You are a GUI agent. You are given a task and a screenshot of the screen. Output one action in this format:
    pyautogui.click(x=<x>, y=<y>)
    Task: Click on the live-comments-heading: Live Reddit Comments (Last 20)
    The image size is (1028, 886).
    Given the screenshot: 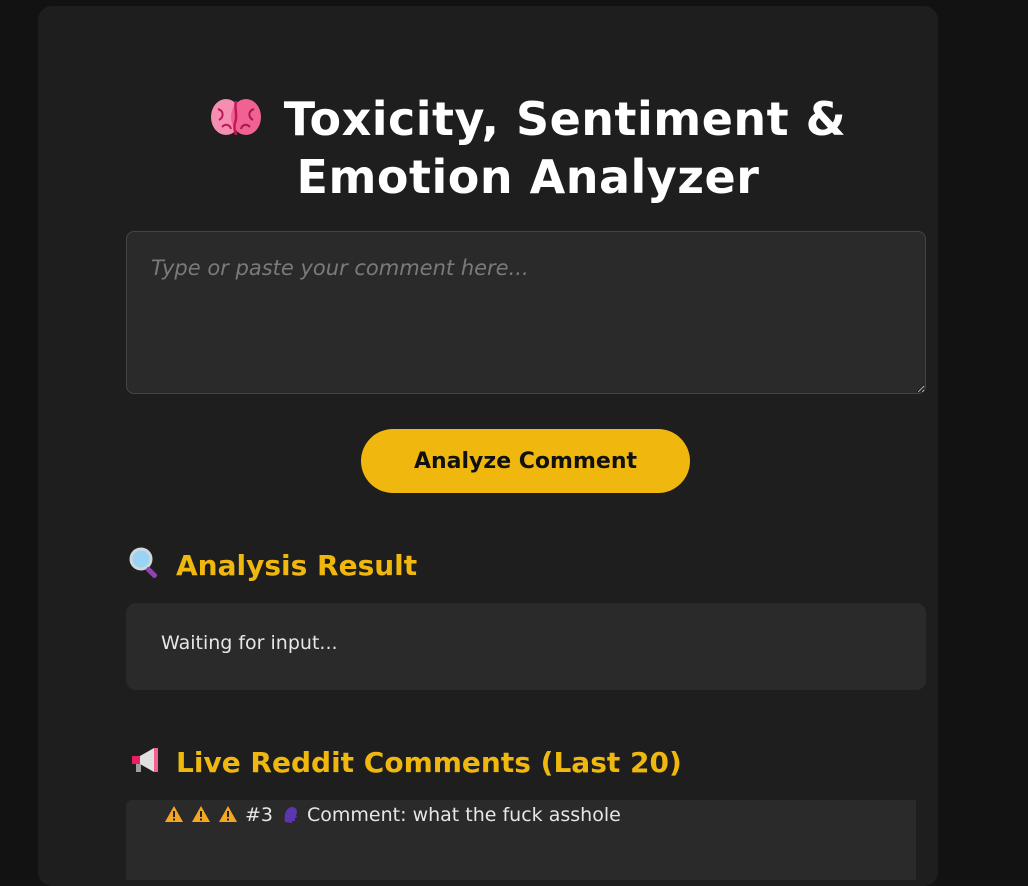 What is the action you would take?
    pyautogui.click(x=405, y=762)
    